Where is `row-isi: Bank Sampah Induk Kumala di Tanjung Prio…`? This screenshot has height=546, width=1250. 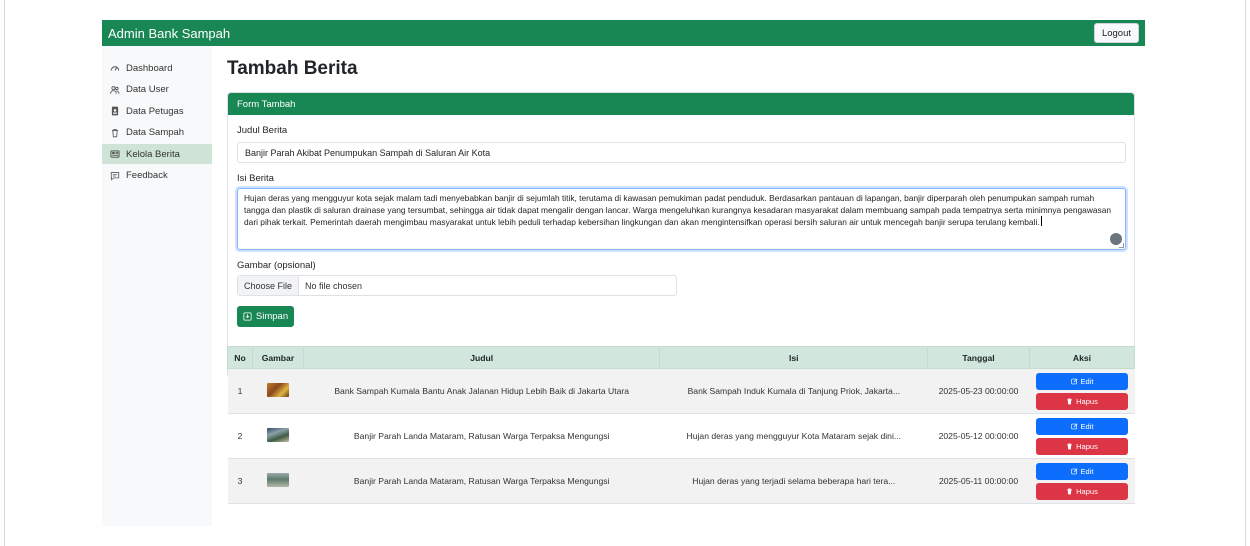
row-isi: Bank Sampah Induk Kumala di Tanjung Prio… is located at coordinates (793, 391).